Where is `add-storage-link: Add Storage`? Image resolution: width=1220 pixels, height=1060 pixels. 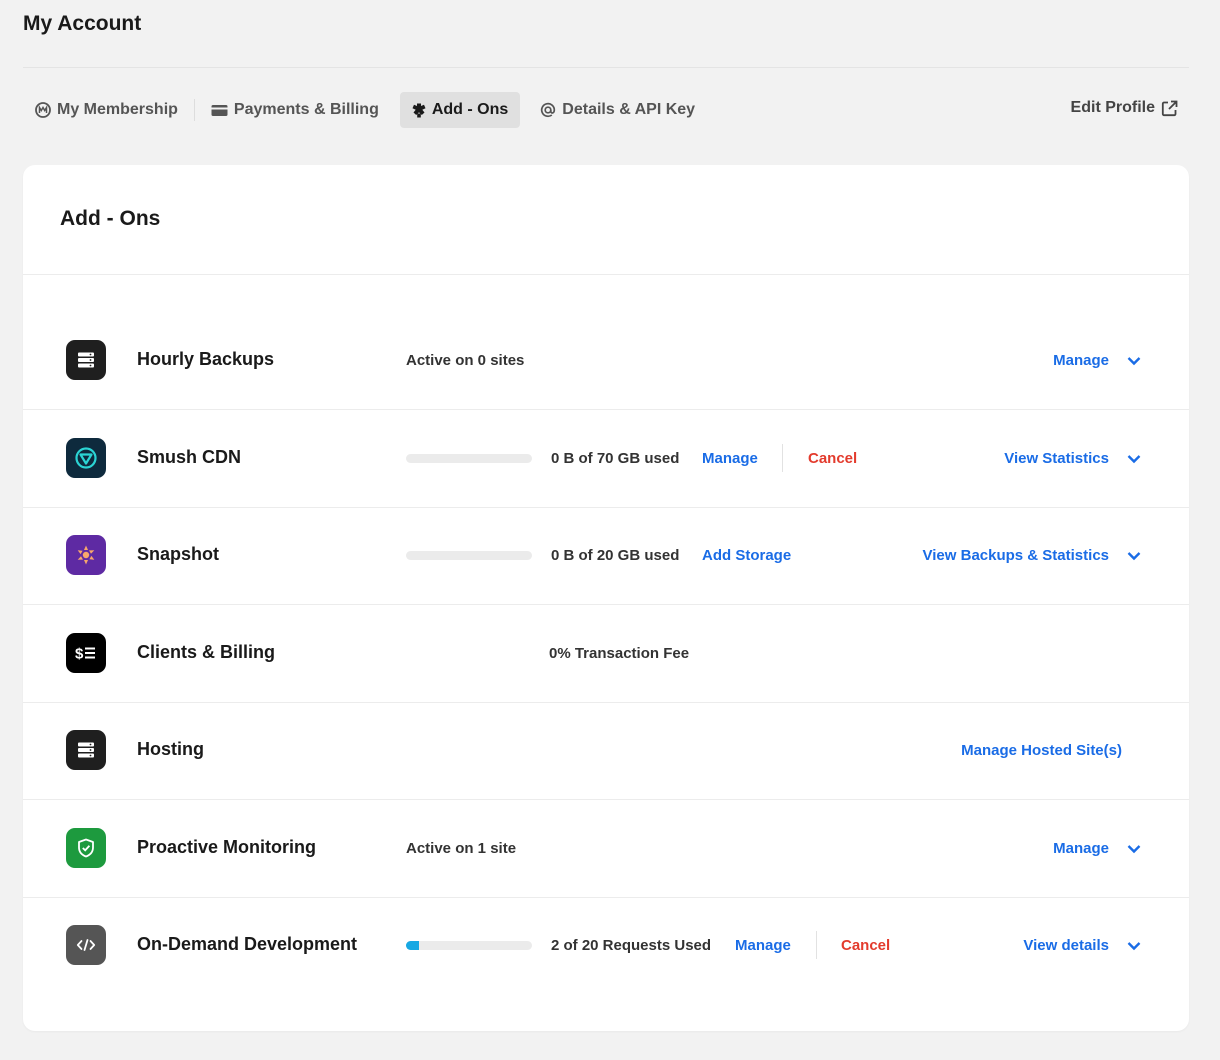
add-storage-link: Add Storage is located at coordinates (746, 555).